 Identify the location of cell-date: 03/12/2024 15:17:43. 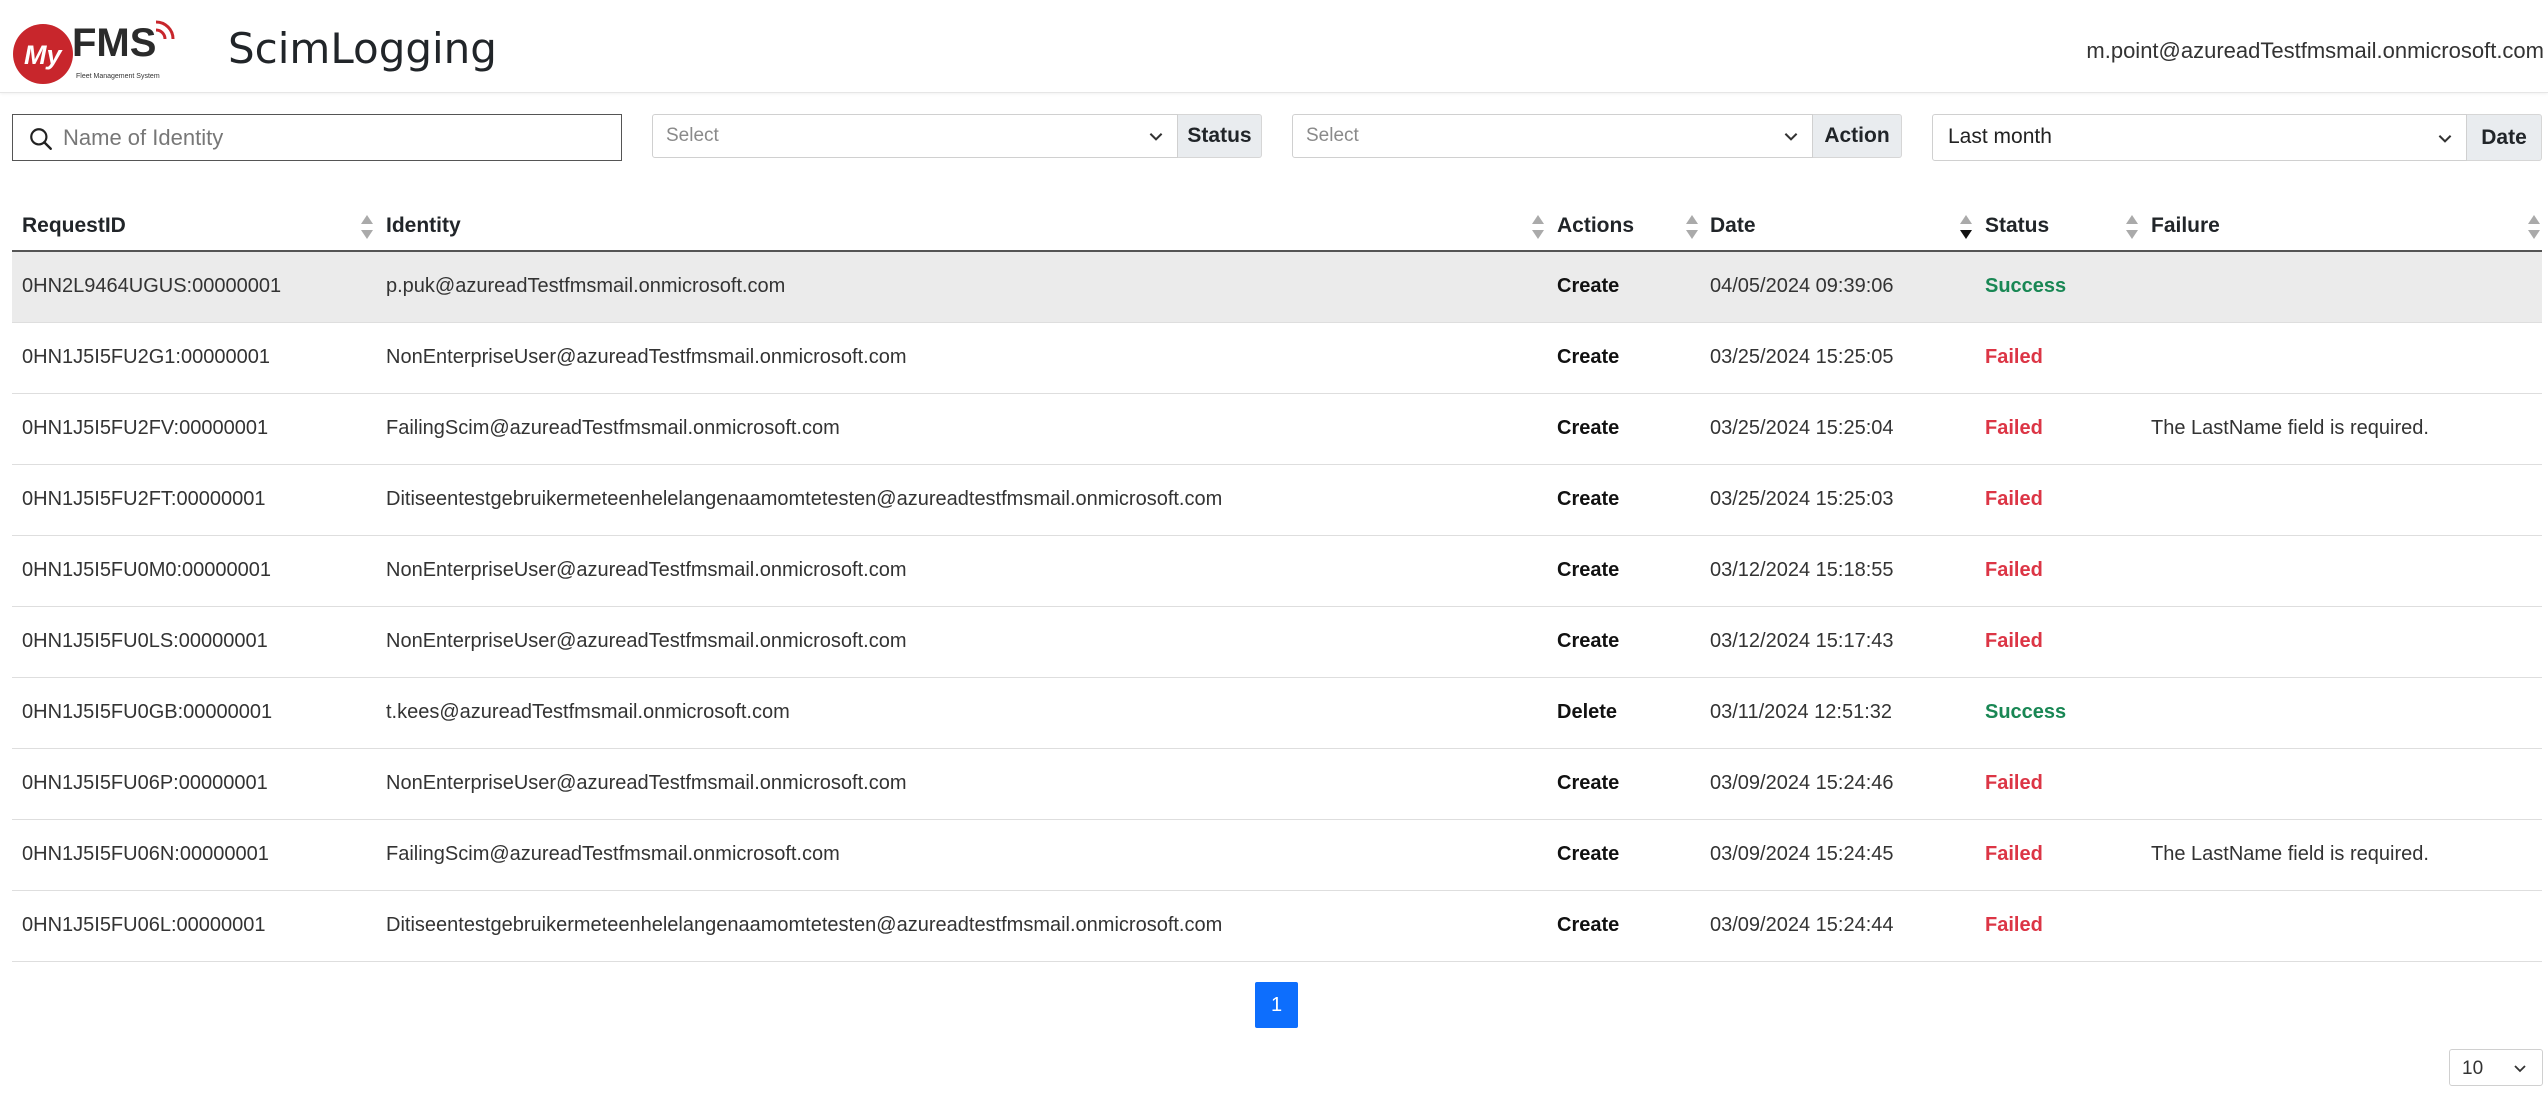
(1802, 641).